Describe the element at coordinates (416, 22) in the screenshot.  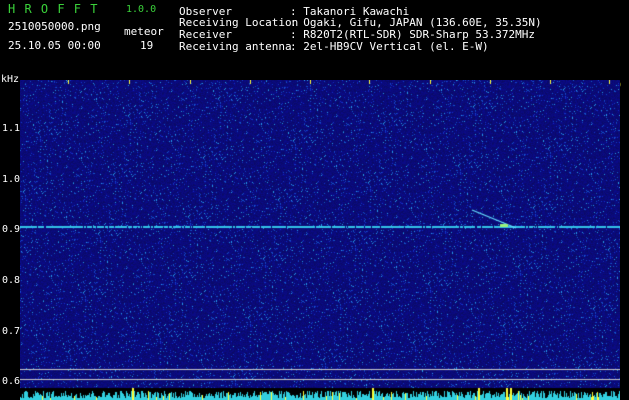
I see `station-value-location: : Ogaki, Gifu, JAPAN (136.60E, 35.35N)` at that location.